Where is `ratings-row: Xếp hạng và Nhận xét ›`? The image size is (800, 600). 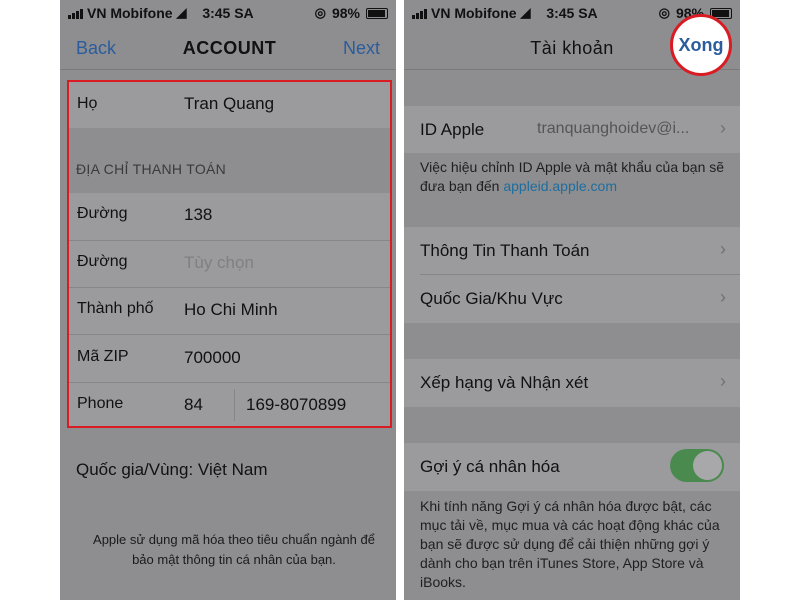 ratings-row: Xếp hạng và Nhận xét › is located at coordinates (572, 383).